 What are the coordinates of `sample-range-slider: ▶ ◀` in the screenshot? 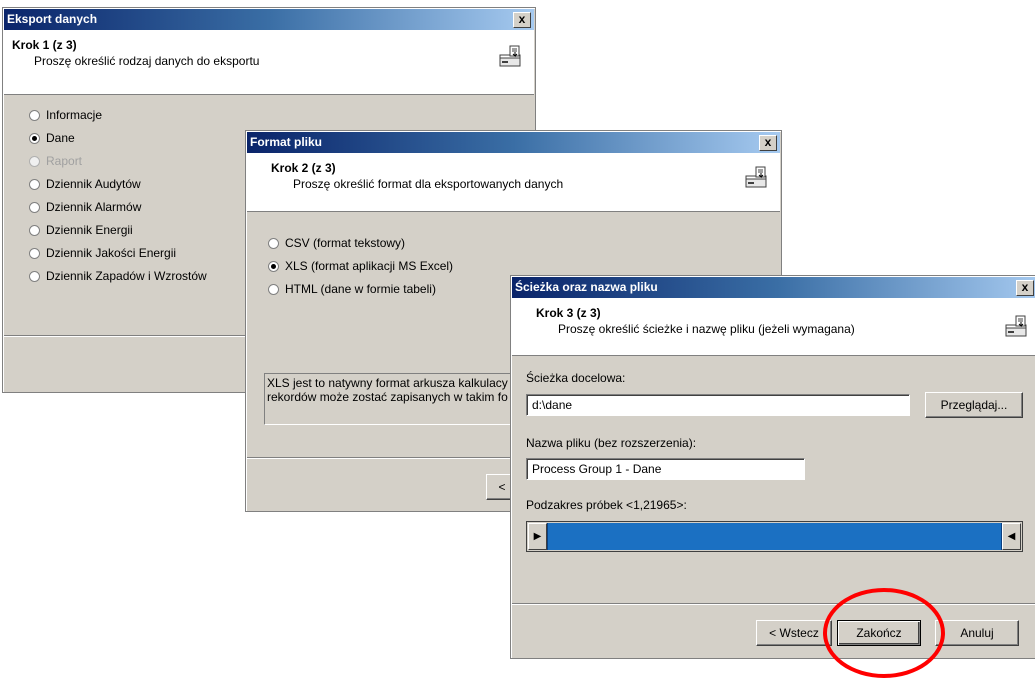 It's located at (774, 536).